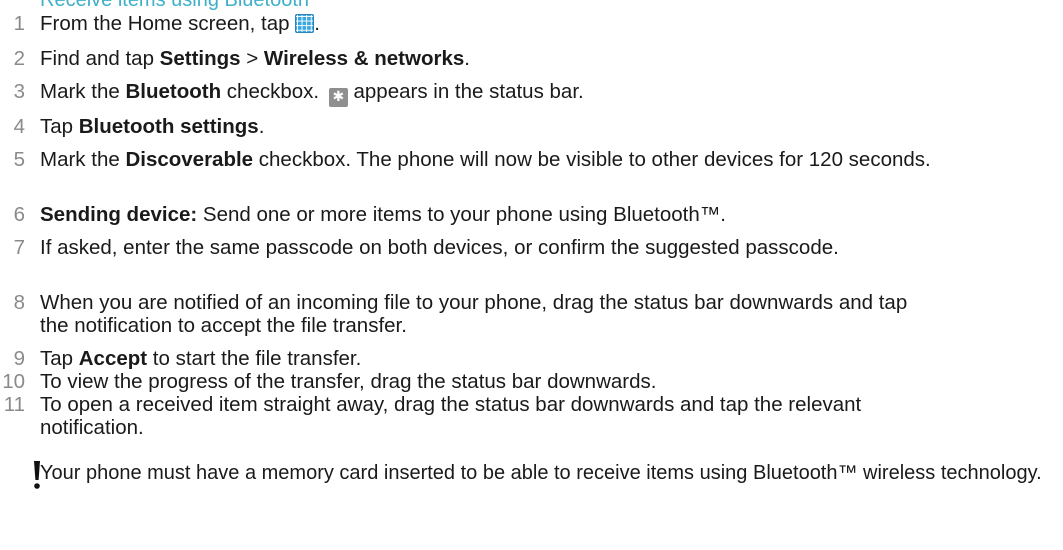 The image size is (1063, 550). I want to click on bluetooth-status-icon: ✱, so click(338, 97).